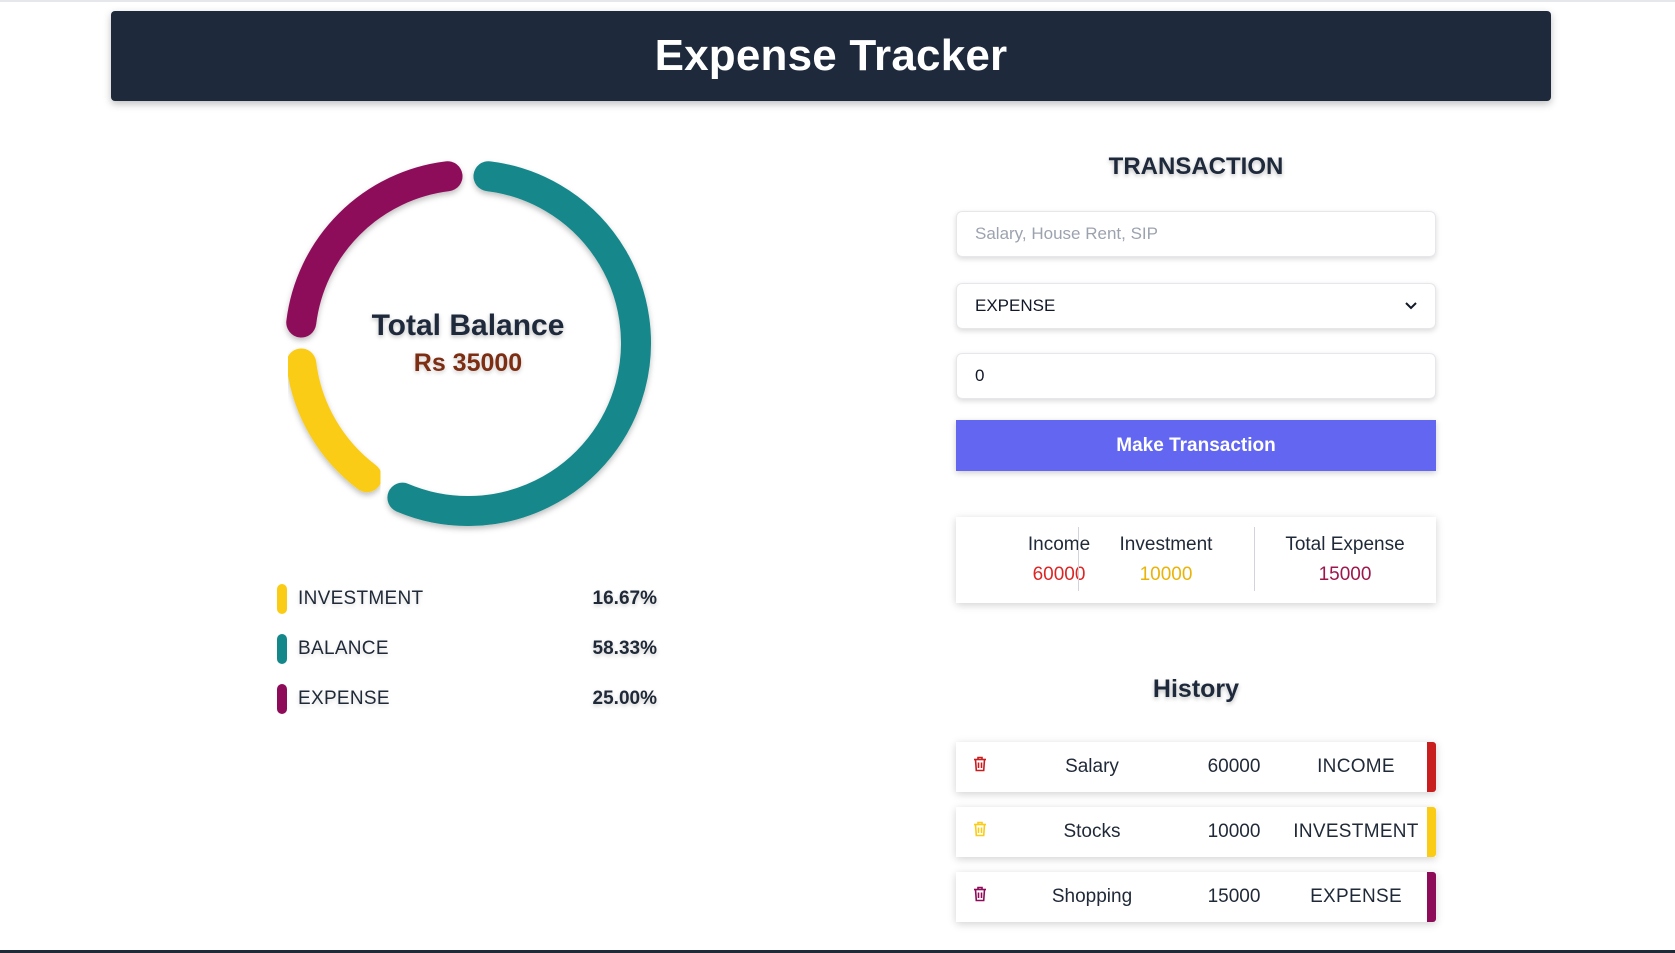  I want to click on summary-expense-label: Total Expense, so click(1345, 544).